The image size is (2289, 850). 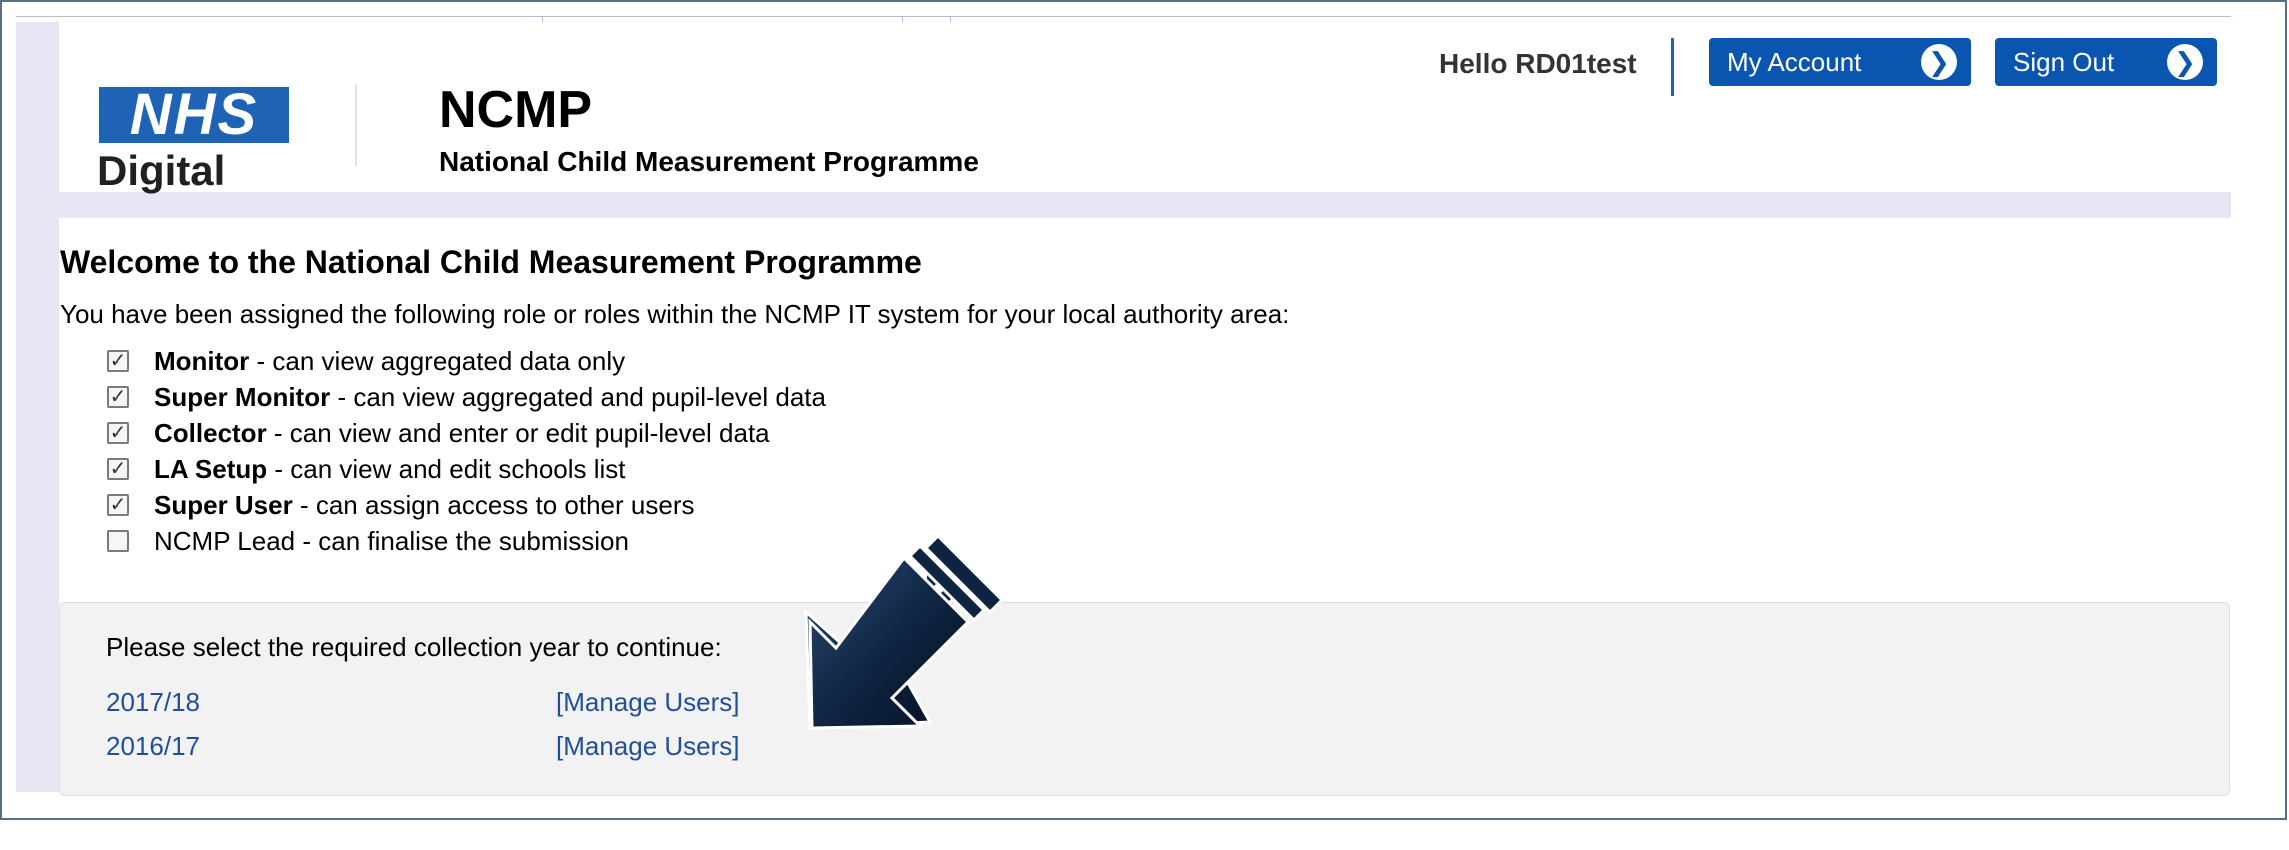 What do you see at coordinates (161, 170) in the screenshot?
I see `nhs-digital-label: Digital` at bounding box center [161, 170].